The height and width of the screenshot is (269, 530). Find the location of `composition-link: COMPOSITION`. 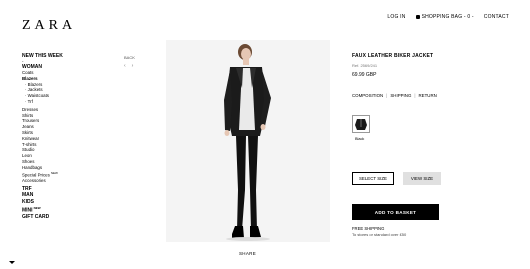

composition-link: COMPOSITION is located at coordinates (367, 95).